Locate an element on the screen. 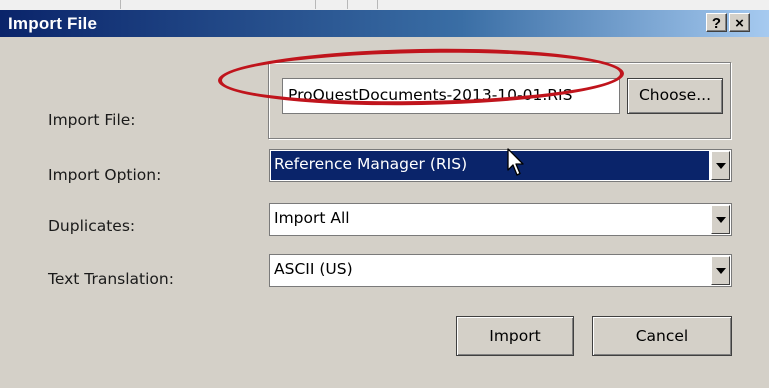 This screenshot has height=388, width=769. import-option-dropdown-arrow-icon is located at coordinates (720, 165).